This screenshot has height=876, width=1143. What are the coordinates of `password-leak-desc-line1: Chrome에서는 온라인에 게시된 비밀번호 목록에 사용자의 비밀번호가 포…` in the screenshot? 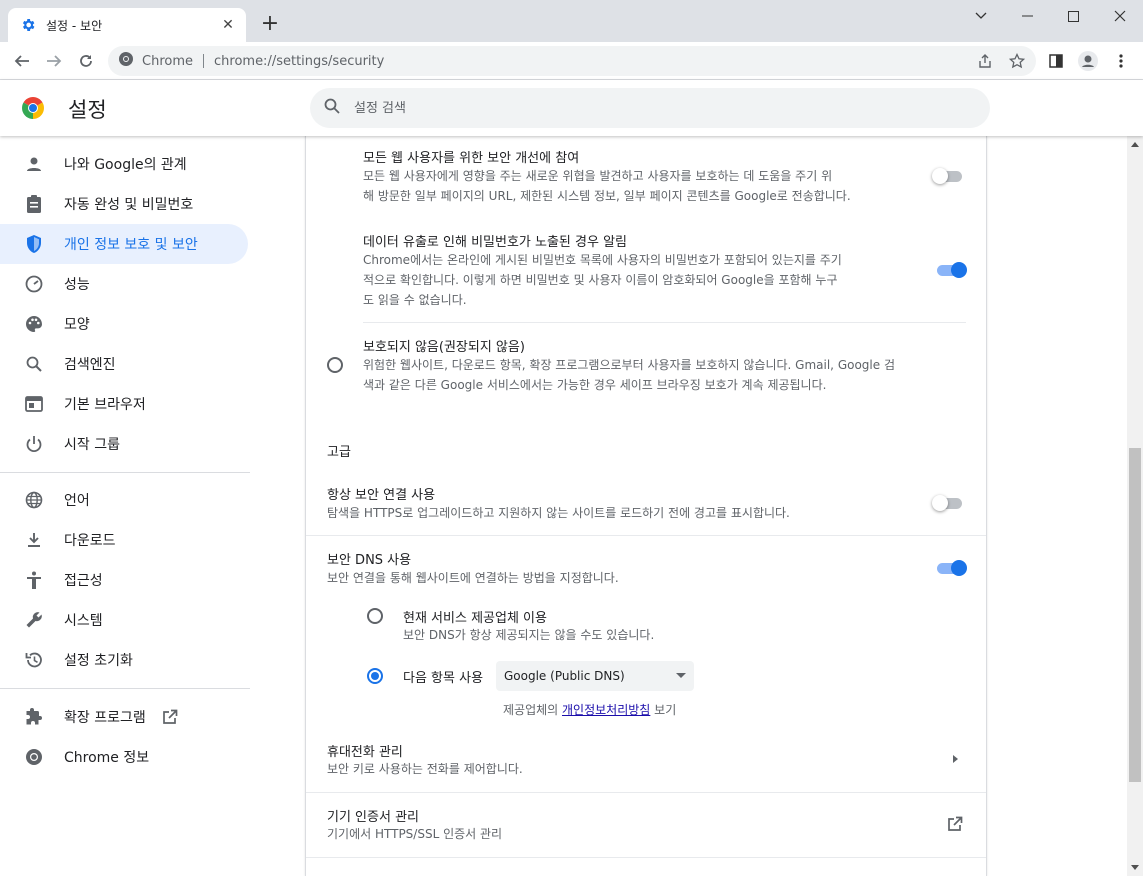 It's located at (602, 260).